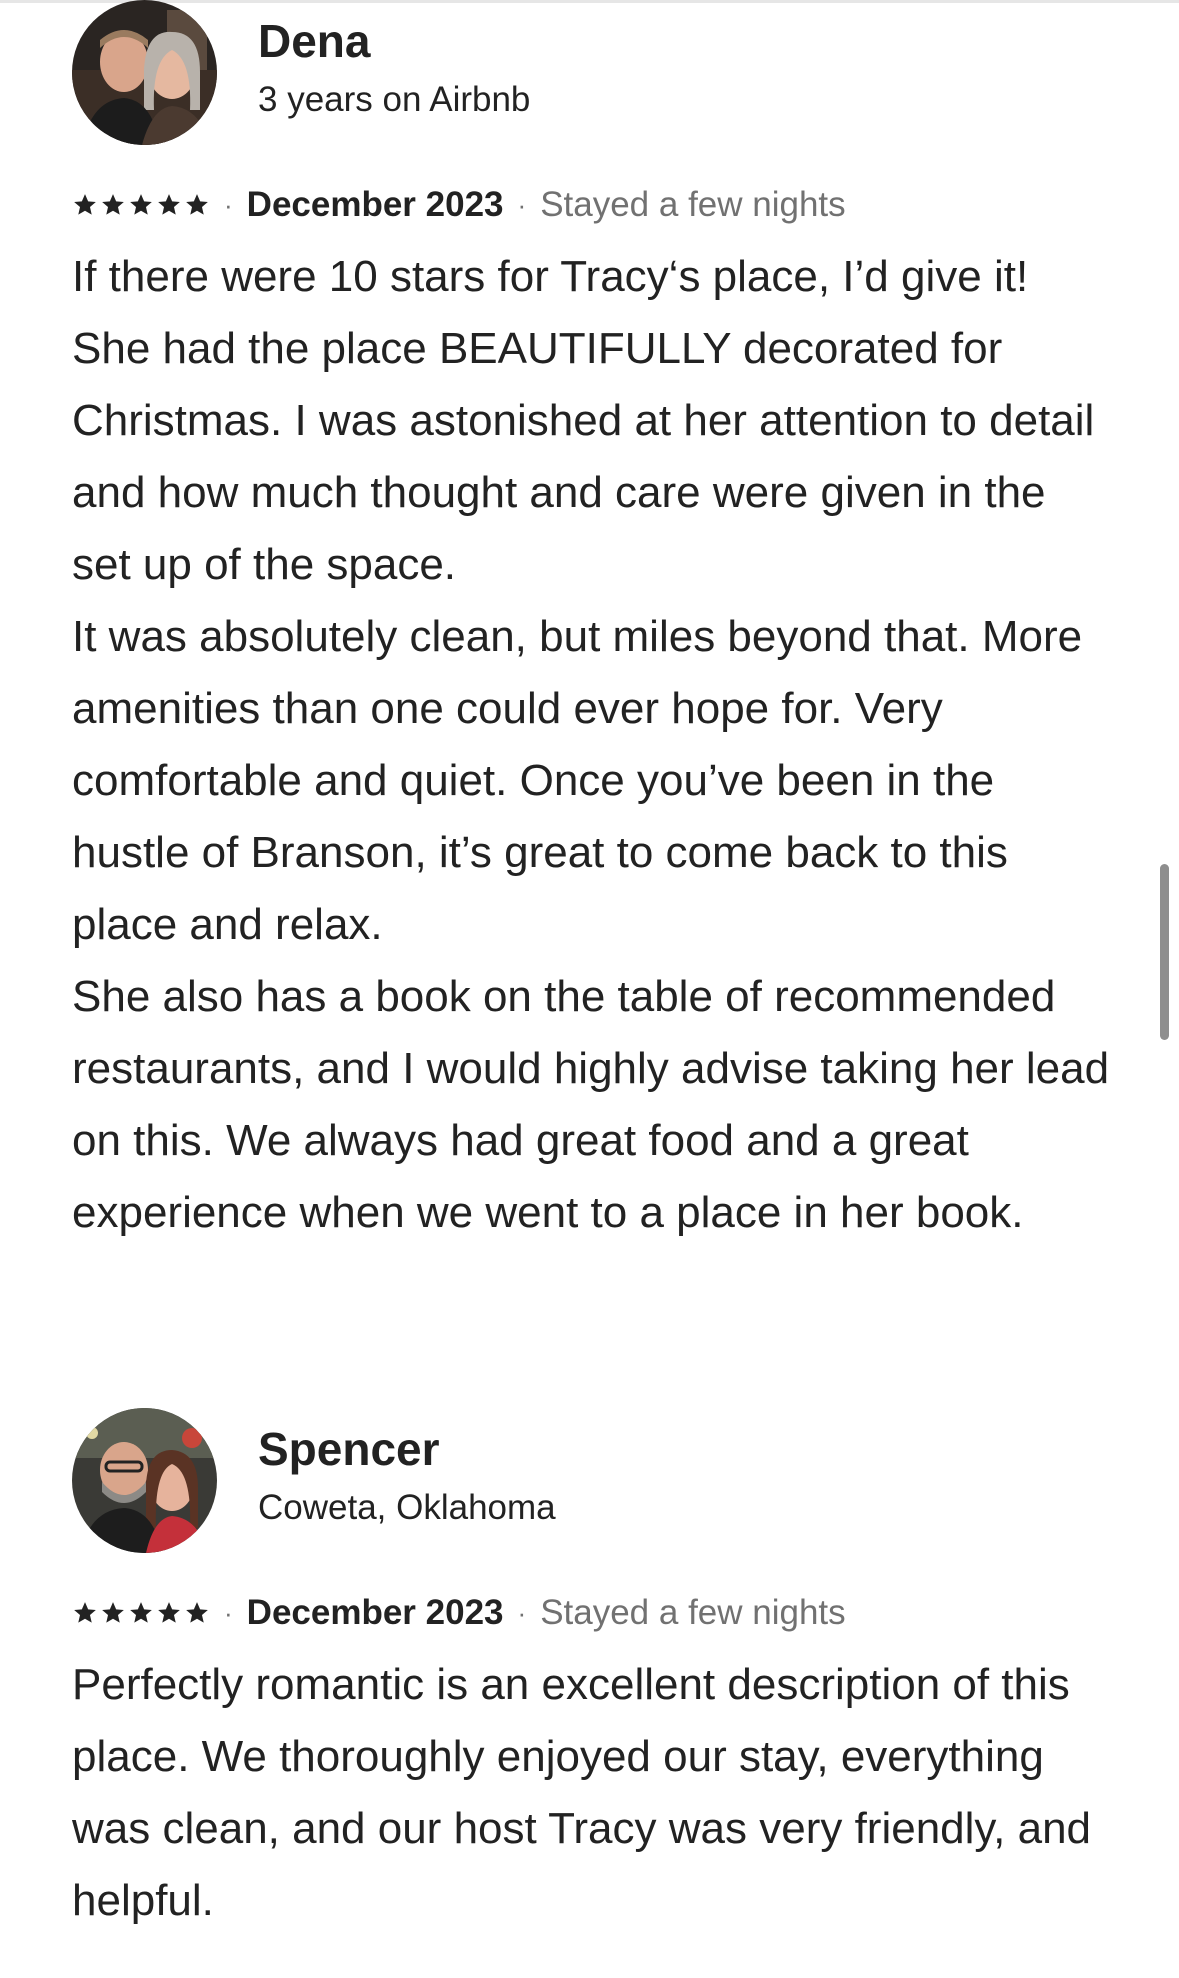  Describe the element at coordinates (349, 1449) in the screenshot. I see `reviewer-name: Spencer` at that location.